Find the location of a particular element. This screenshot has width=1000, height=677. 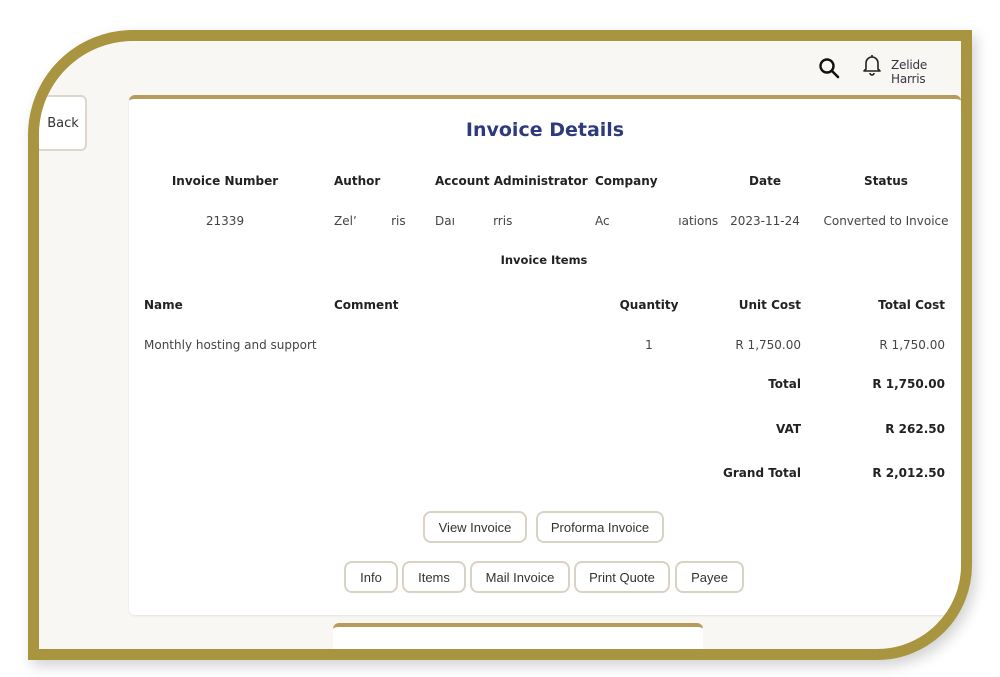

top-bar: Zelide Harris is located at coordinates (500, 69).